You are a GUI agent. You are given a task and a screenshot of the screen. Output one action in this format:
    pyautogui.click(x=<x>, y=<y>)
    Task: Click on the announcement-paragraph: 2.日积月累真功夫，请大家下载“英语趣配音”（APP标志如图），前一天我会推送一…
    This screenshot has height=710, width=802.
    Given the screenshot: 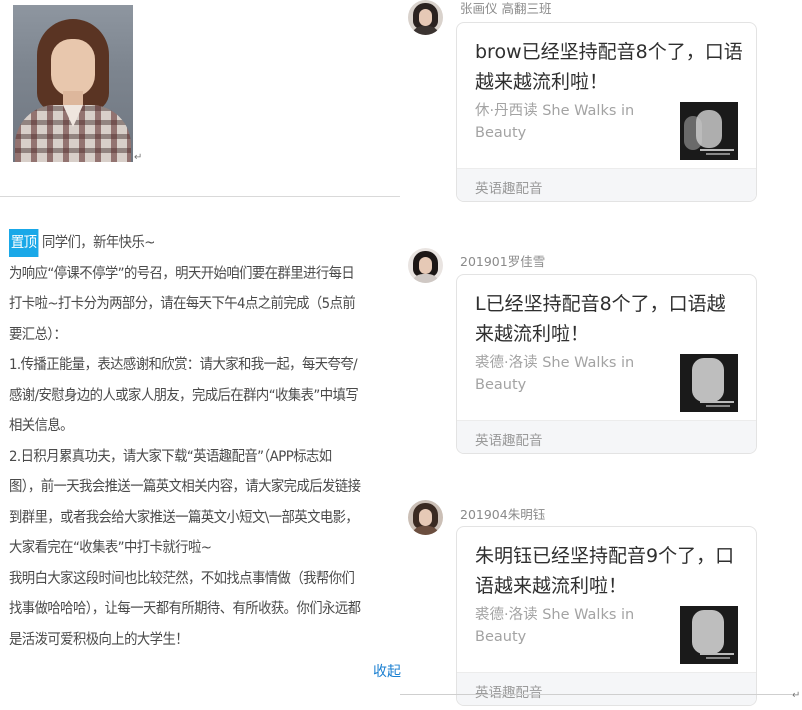 What is the action you would take?
    pyautogui.click(x=185, y=502)
    